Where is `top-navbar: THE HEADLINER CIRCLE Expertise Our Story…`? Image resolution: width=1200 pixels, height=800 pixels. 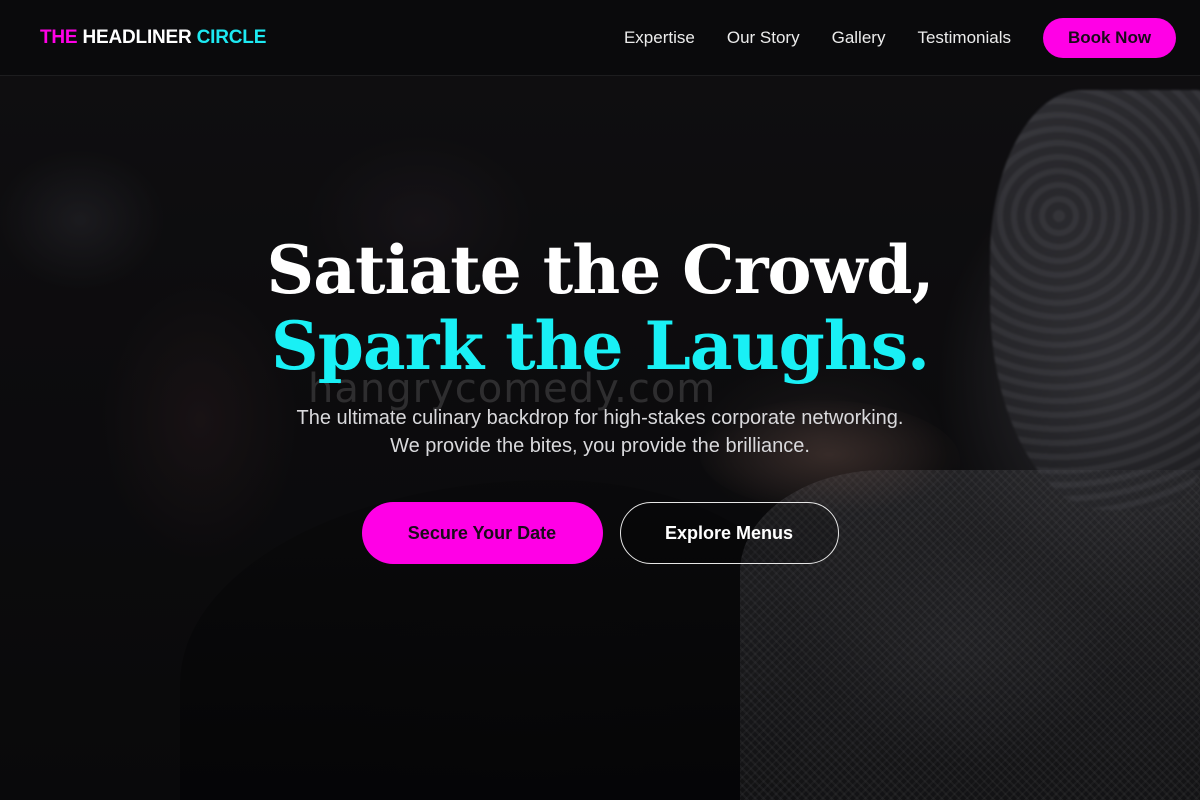 top-navbar: THE HEADLINER CIRCLE Expertise Our Story… is located at coordinates (600, 38).